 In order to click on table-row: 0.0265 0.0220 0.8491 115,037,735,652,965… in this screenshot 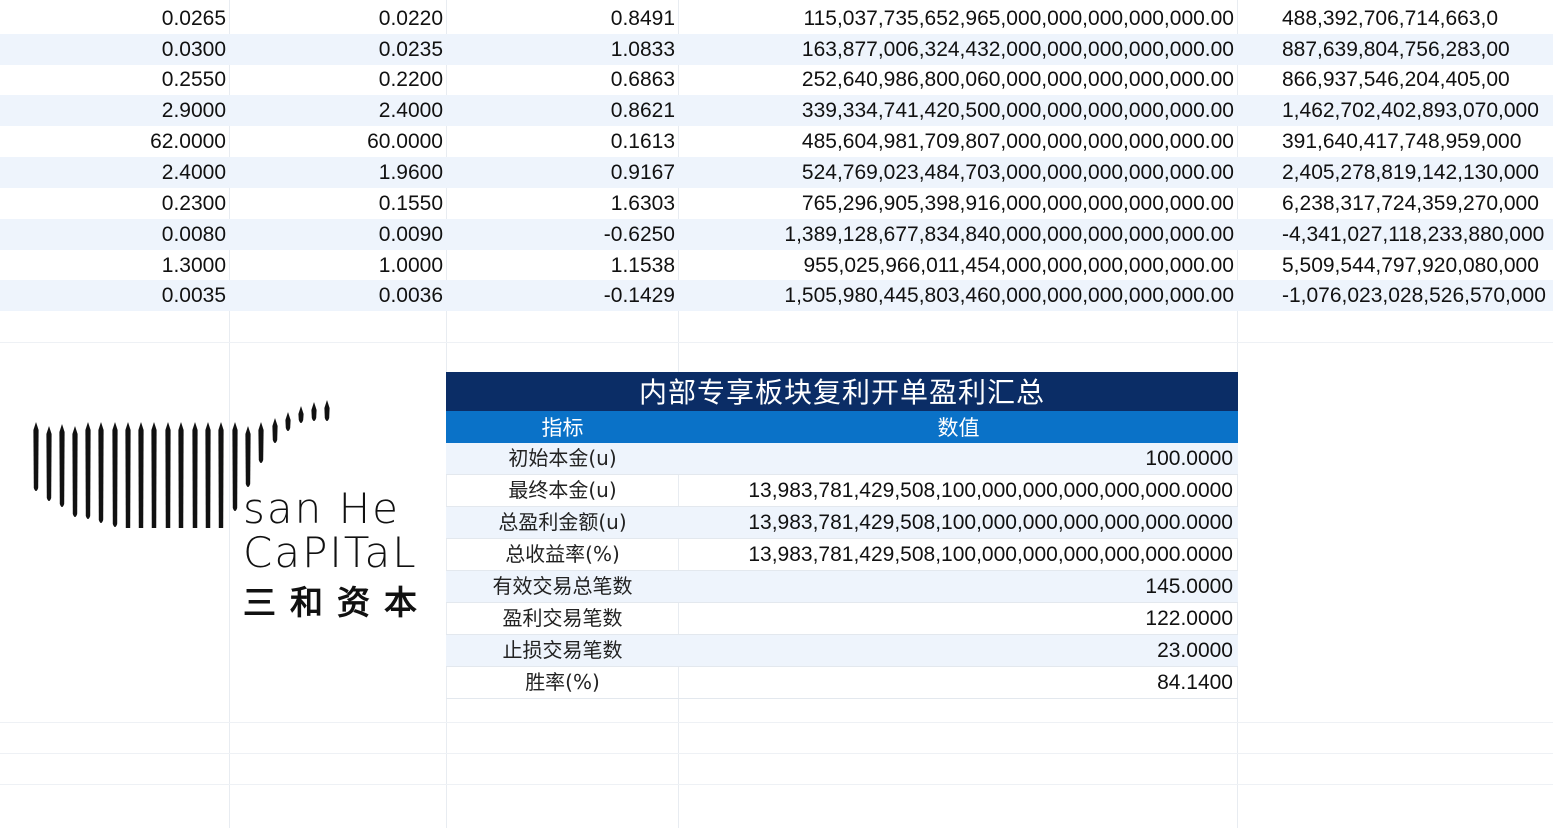, I will do `click(776, 18)`.